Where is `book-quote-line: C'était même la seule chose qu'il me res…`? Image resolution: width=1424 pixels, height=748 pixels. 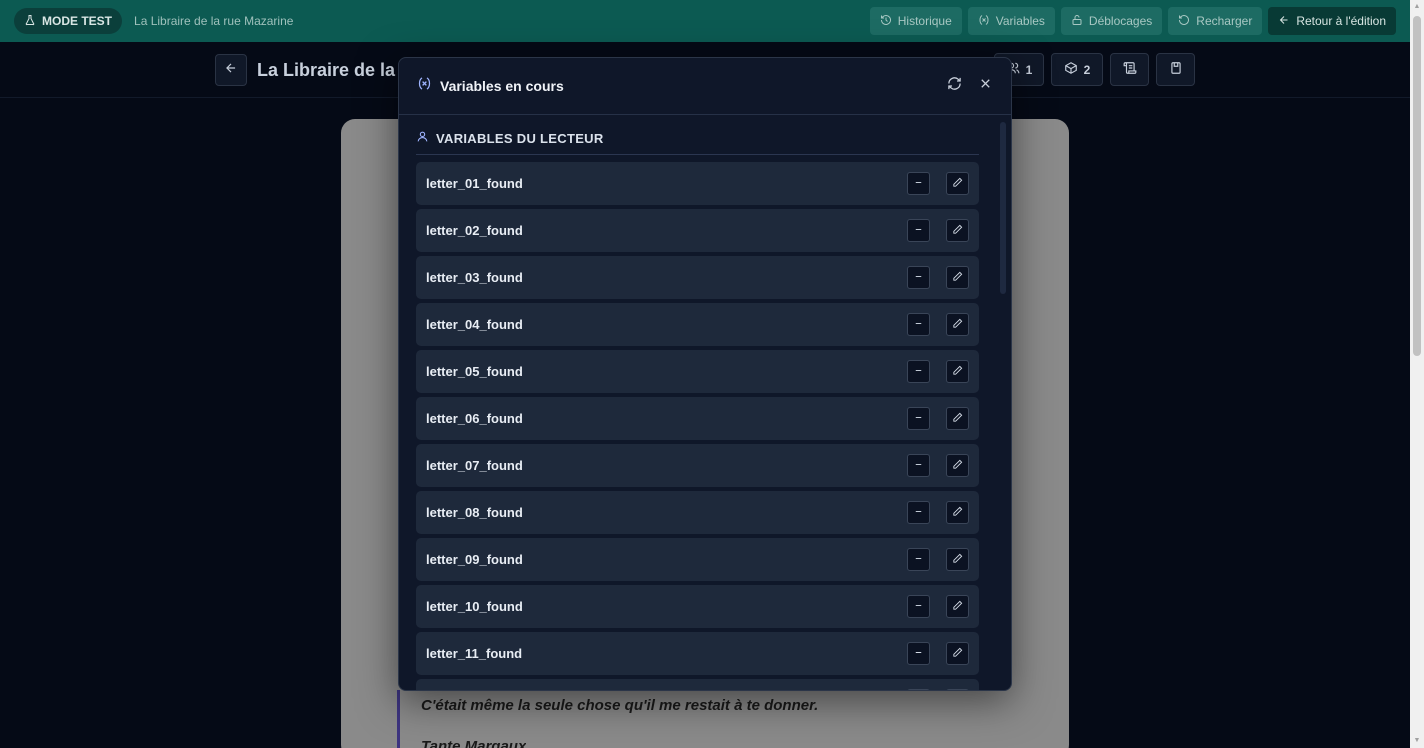
book-quote-line: C'était même la seule chose qu'il me res… is located at coordinates (620, 705).